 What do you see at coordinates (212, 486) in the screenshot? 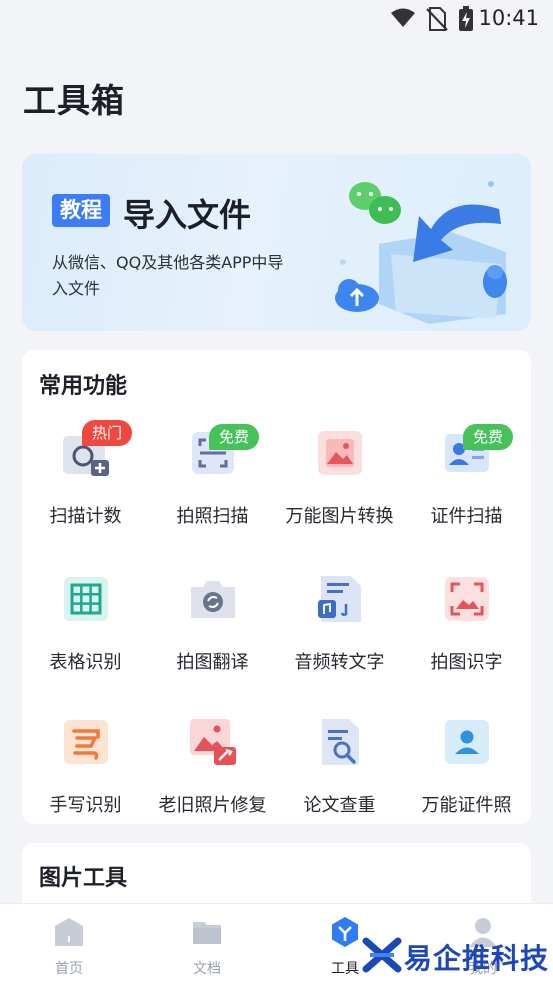
I see `feature-photo-scan: 免费 拍照扫描` at bounding box center [212, 486].